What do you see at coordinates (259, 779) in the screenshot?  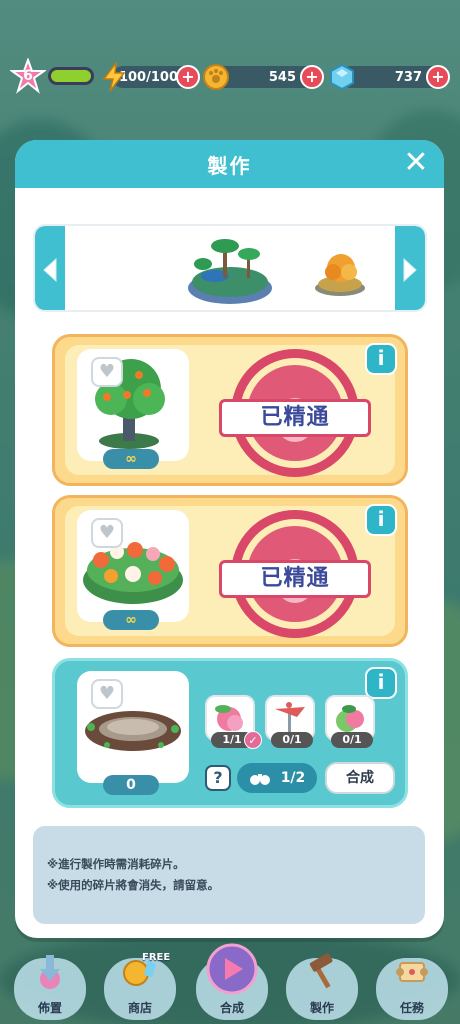 I see `binoculars-icon` at bounding box center [259, 779].